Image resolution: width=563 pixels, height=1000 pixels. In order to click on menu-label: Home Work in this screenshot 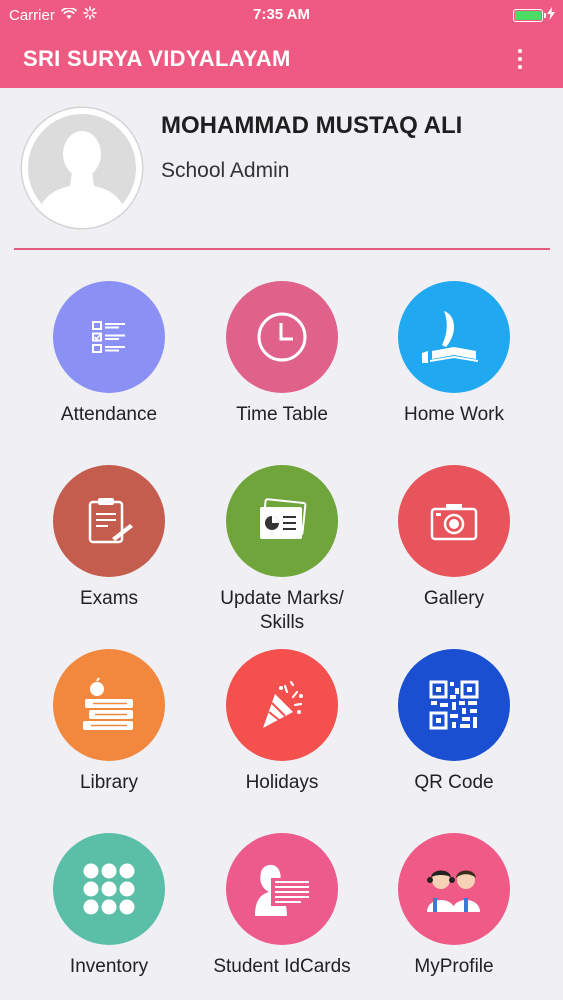, I will do `click(454, 414)`.